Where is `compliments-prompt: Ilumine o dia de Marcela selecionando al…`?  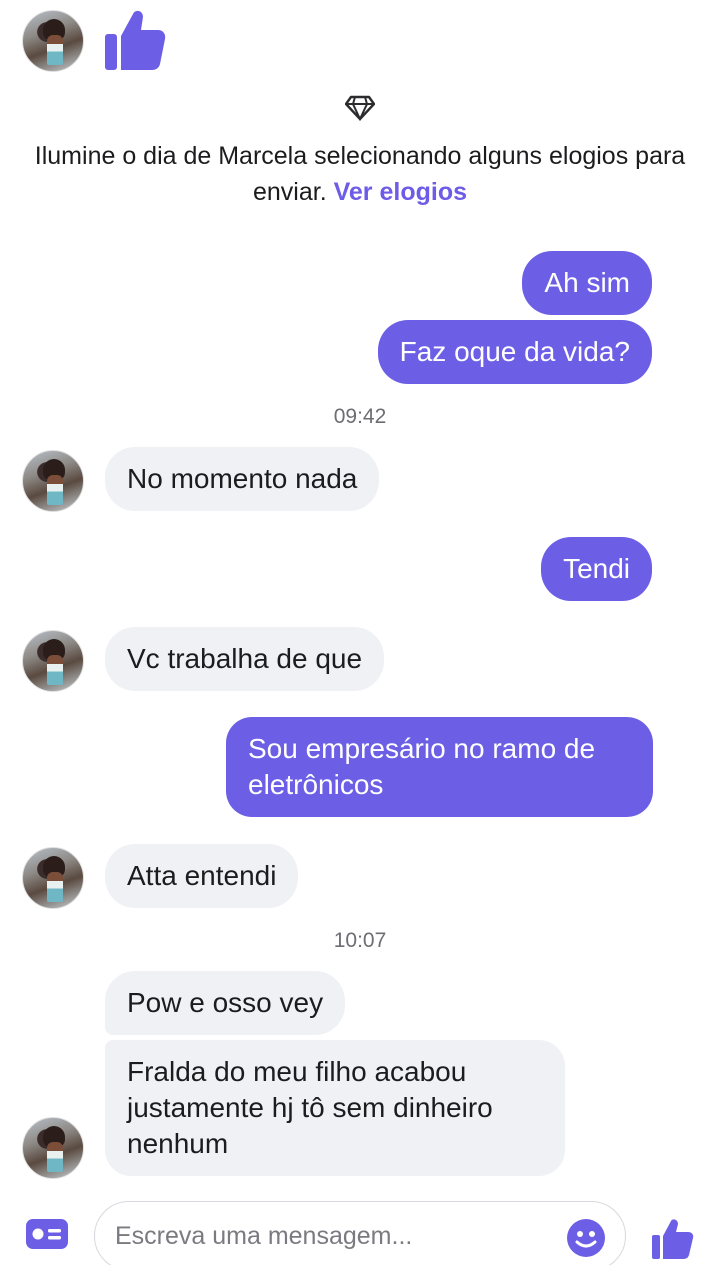 compliments-prompt: Ilumine o dia de Marcela selecionando al… is located at coordinates (360, 174).